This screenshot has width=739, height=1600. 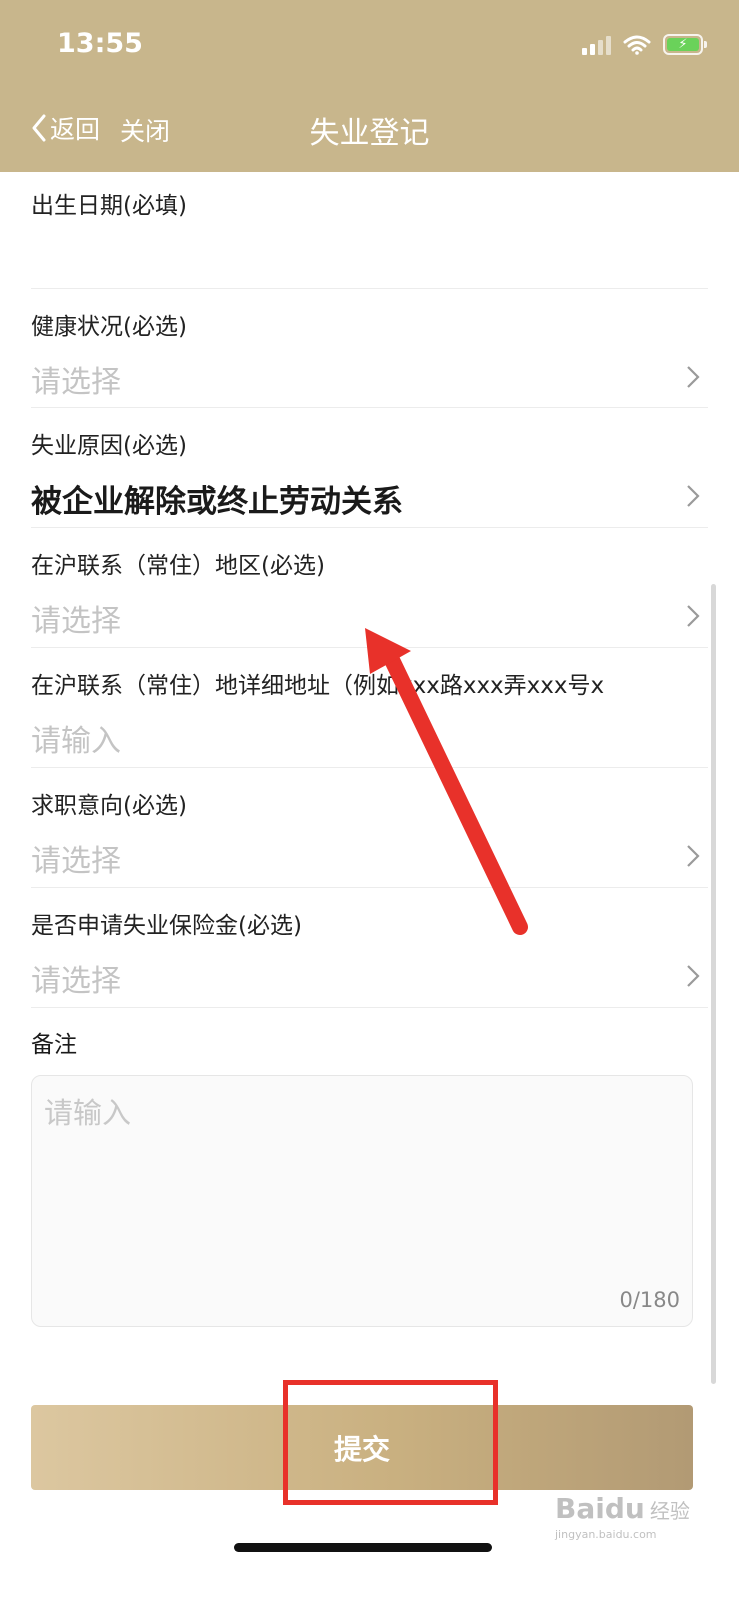 What do you see at coordinates (369, 948) in the screenshot?
I see `insurance-apply-select: 是否申请失业保险金(必选) 请选择` at bounding box center [369, 948].